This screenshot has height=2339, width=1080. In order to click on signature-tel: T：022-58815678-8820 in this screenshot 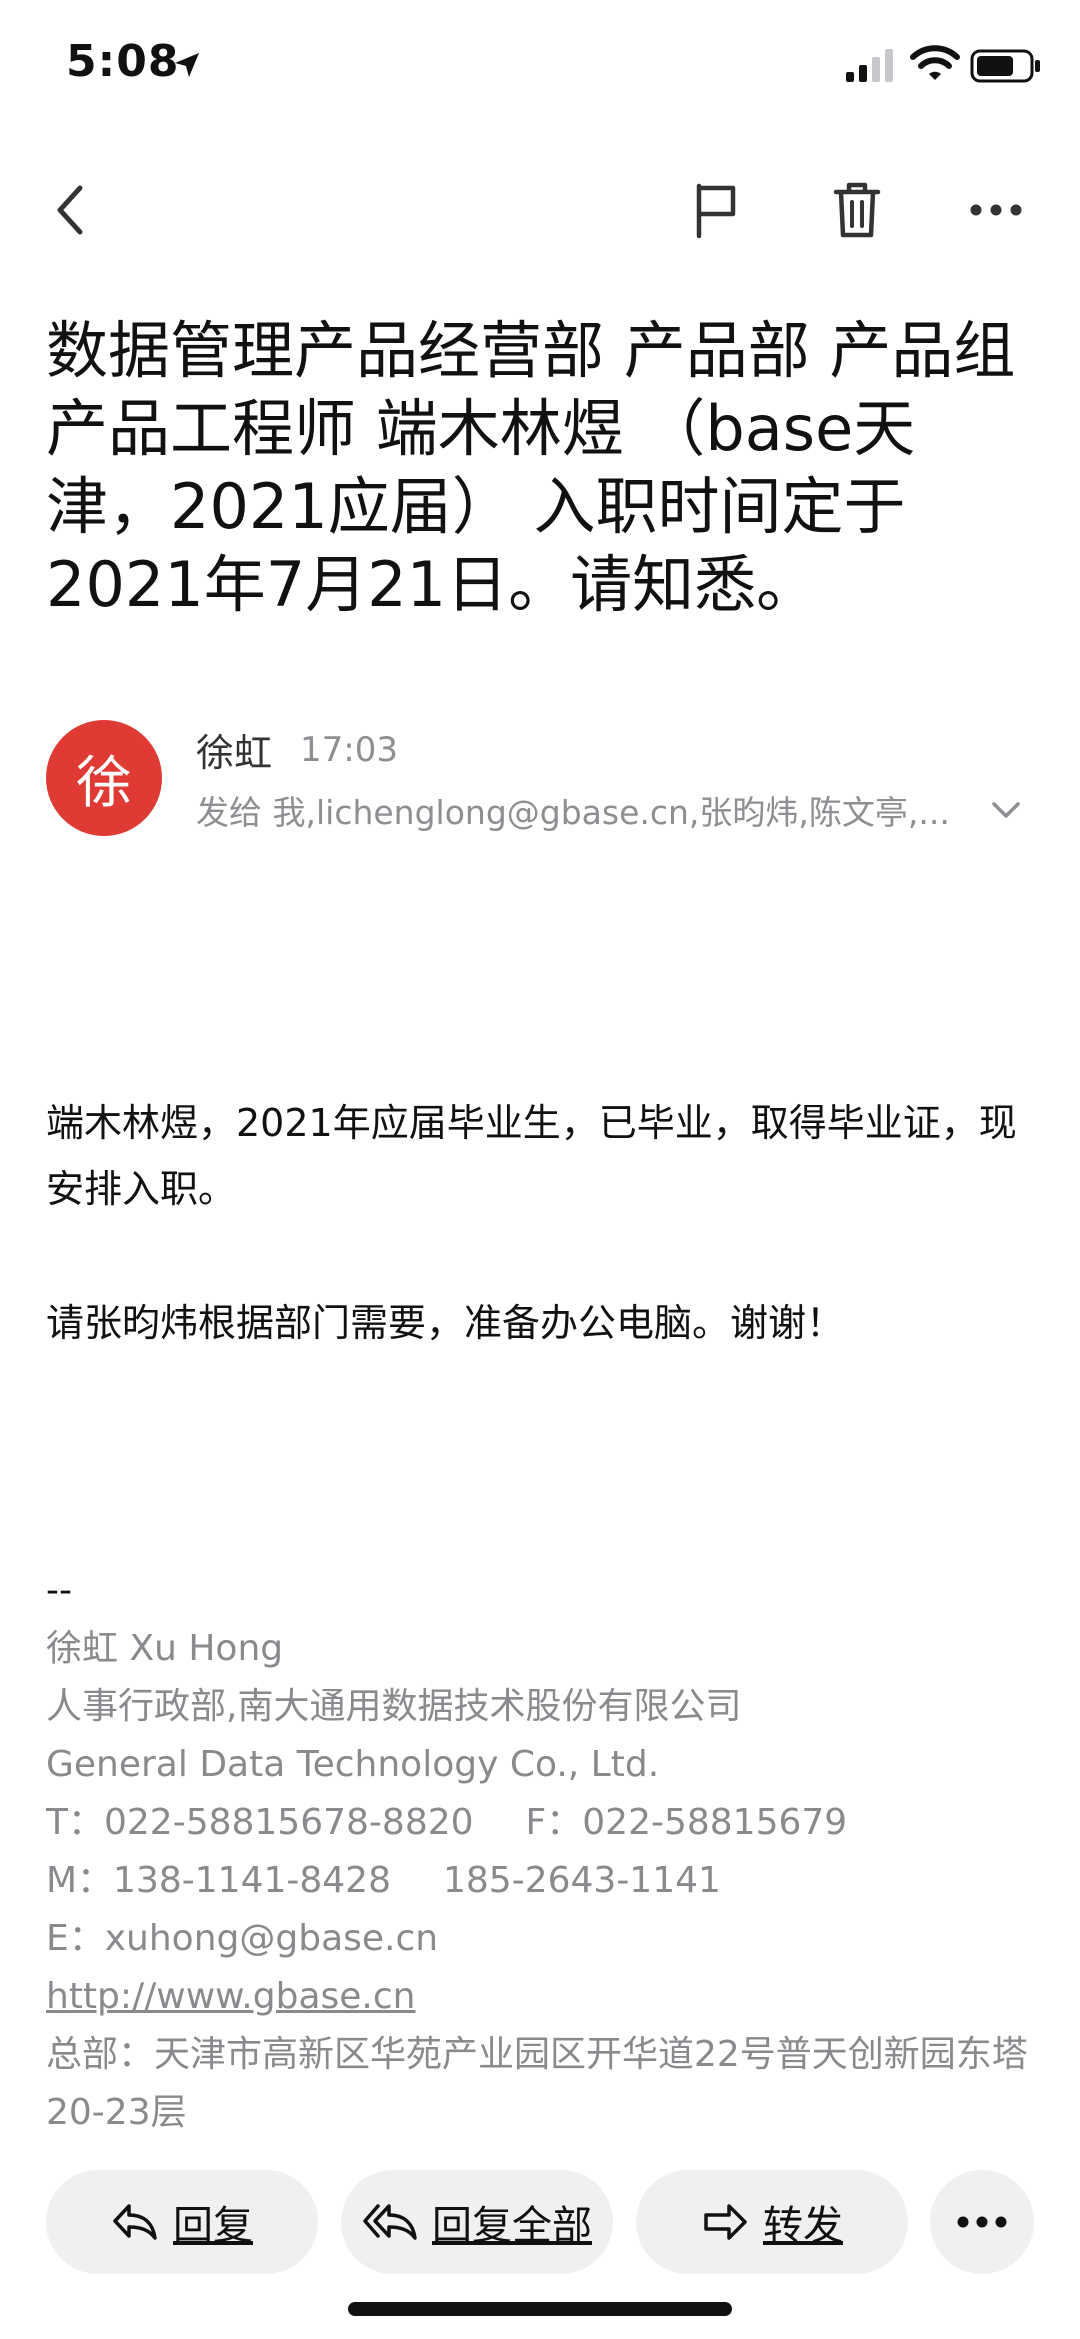, I will do `click(260, 1822)`.